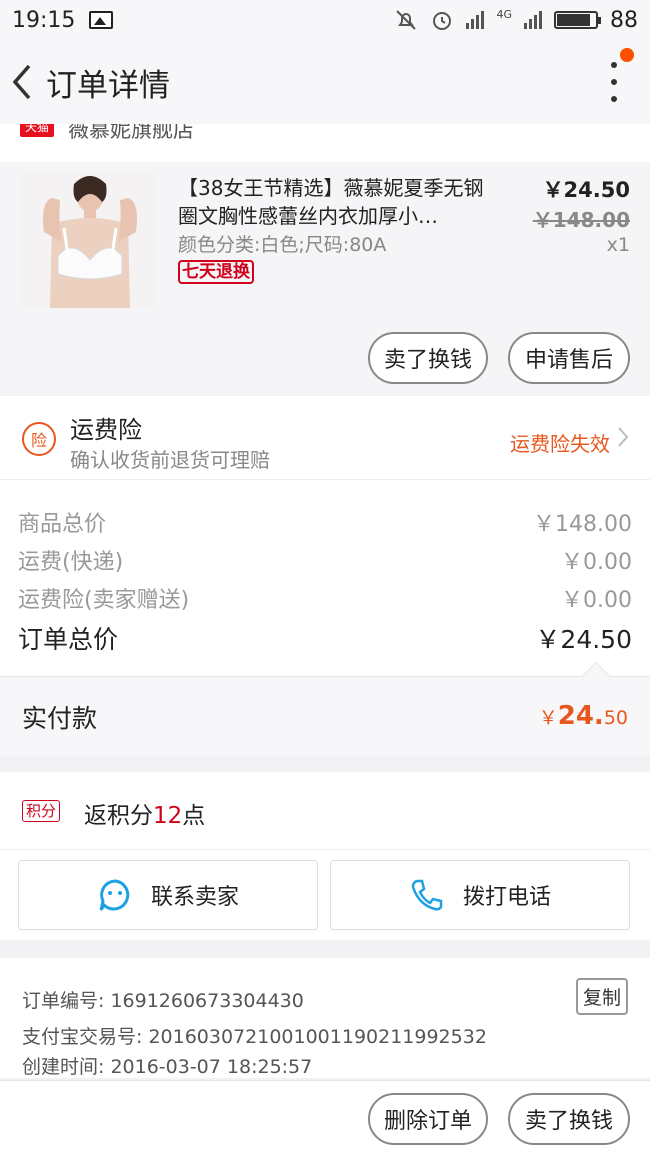 Image resolution: width=650 pixels, height=1155 pixels. What do you see at coordinates (325, 438) in the screenshot?
I see `shipping-insurance-row: 险 运费险 确认收货前退货可理赔 运费险失效` at bounding box center [325, 438].